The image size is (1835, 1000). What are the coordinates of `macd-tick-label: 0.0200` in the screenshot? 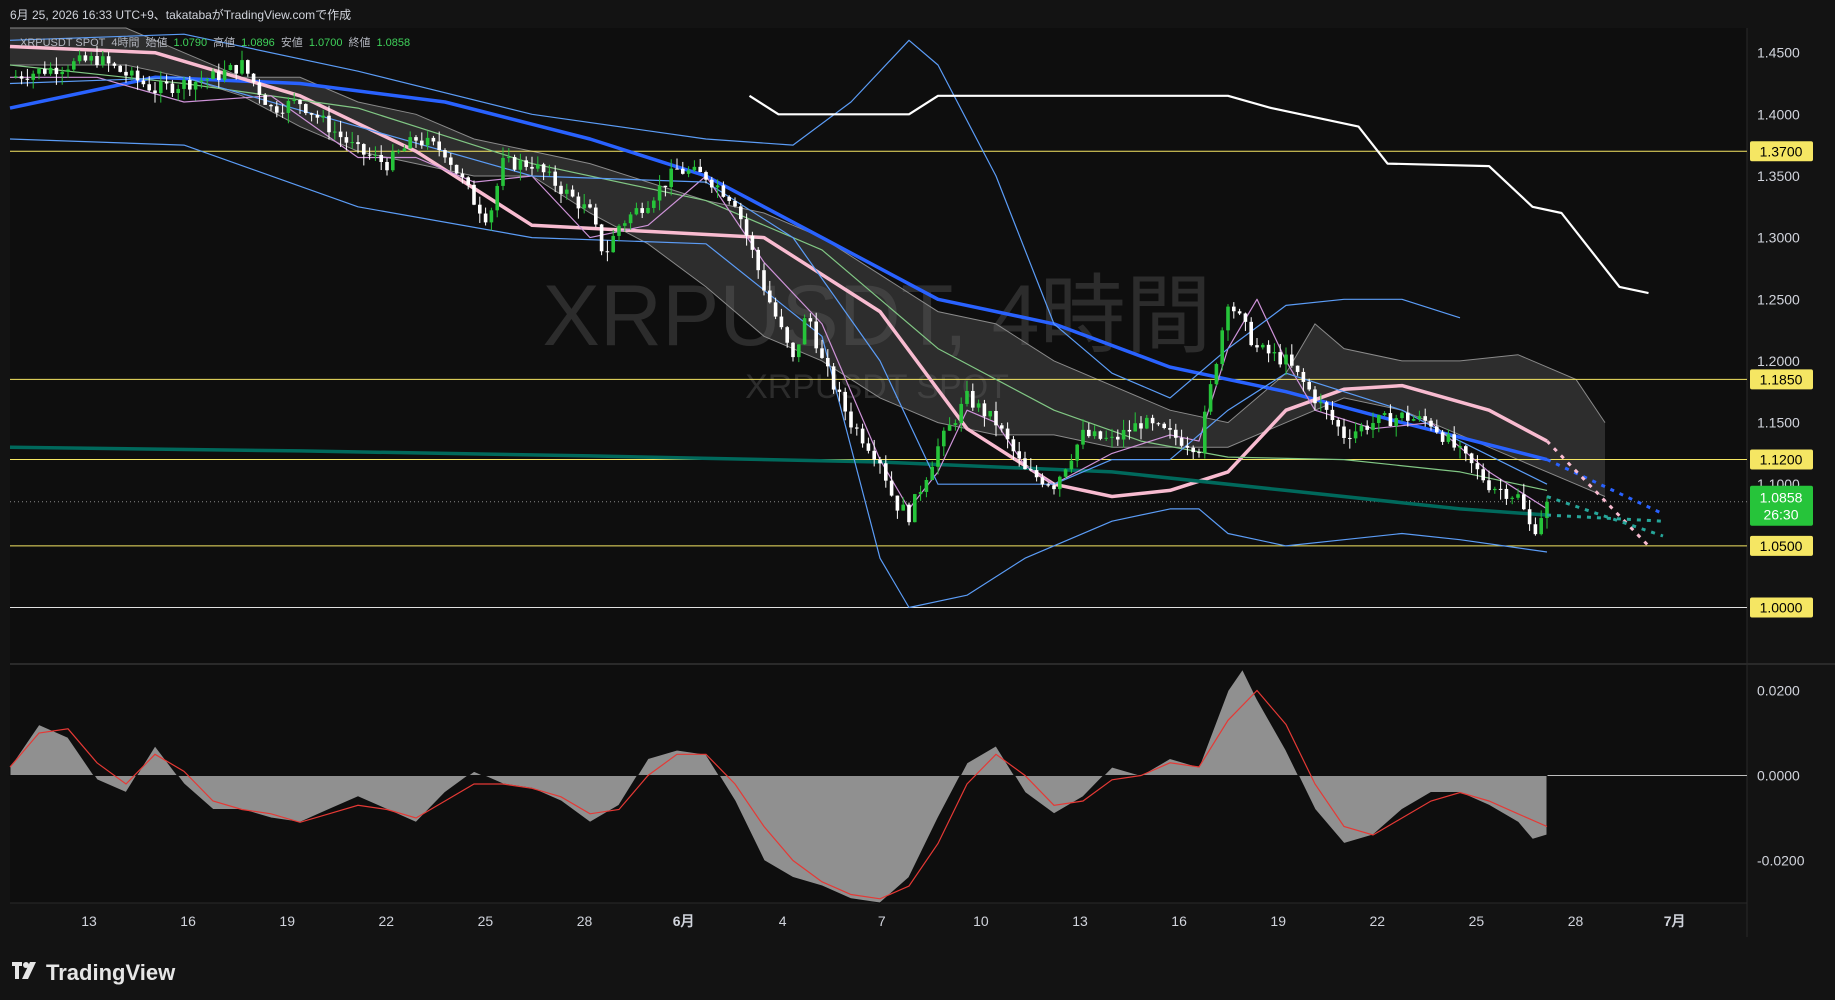 It's located at (1778, 691).